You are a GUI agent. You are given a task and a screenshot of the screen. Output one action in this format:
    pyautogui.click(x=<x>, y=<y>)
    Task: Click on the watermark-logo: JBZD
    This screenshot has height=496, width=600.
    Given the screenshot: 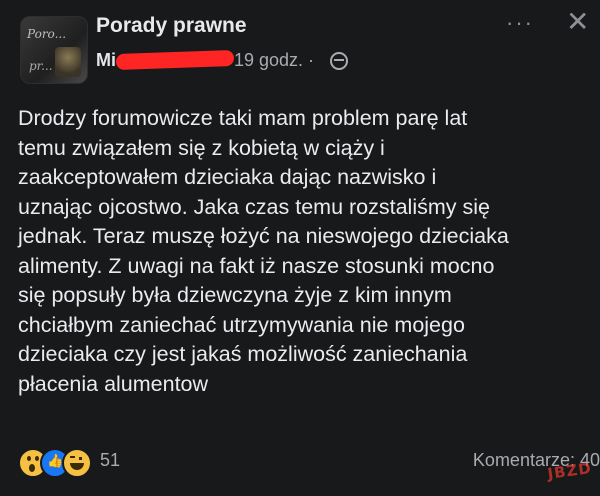 What is the action you would take?
    pyautogui.click(x=569, y=471)
    